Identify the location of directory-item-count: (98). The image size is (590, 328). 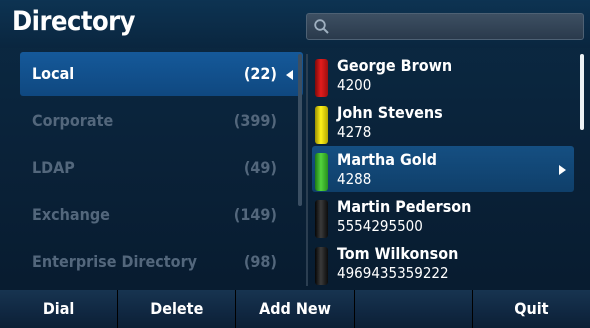
(260, 261).